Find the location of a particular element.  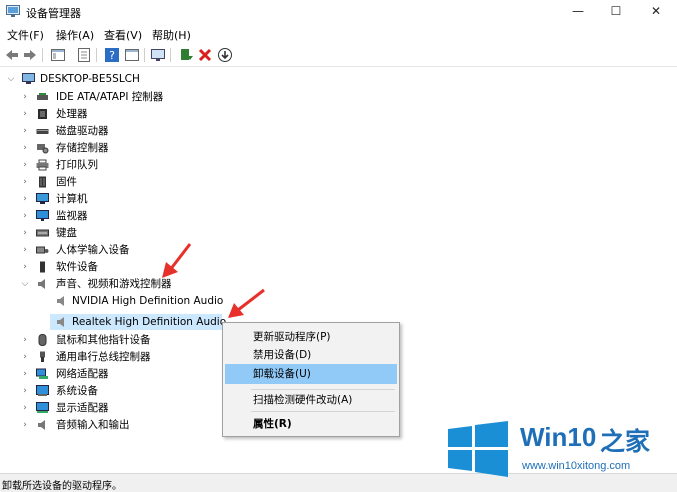

device-manager-icon is located at coordinates (13, 11).